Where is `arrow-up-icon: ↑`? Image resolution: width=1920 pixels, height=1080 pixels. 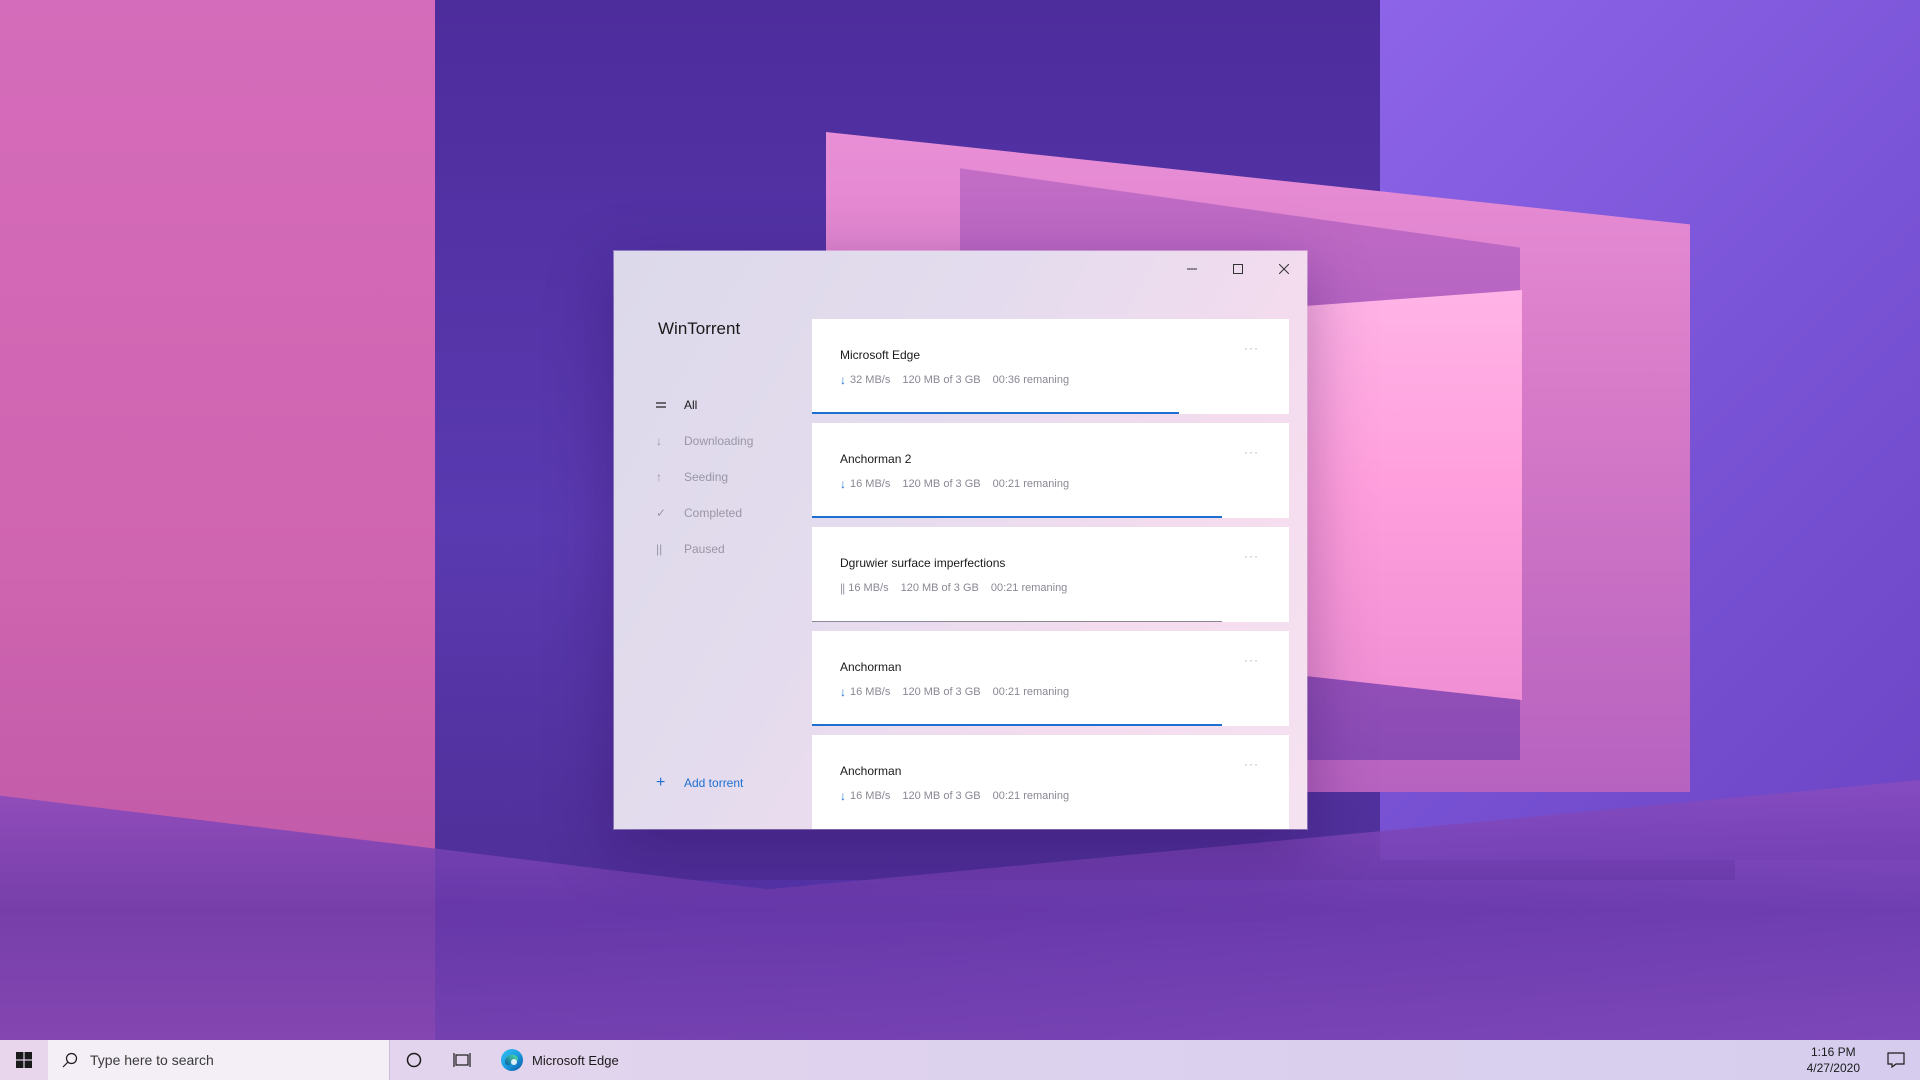
arrow-up-icon: ↑ is located at coordinates (659, 477).